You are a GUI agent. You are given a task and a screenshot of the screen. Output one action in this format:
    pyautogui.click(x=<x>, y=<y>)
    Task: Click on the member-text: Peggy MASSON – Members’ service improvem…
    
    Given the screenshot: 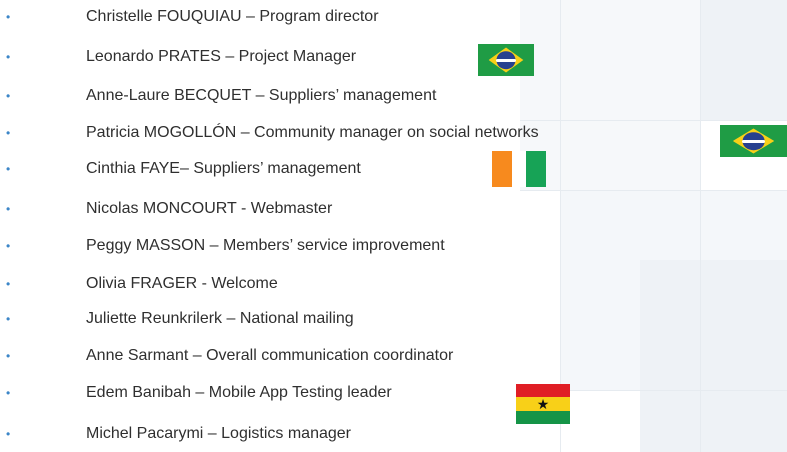 What is the action you would take?
    pyautogui.click(x=265, y=245)
    